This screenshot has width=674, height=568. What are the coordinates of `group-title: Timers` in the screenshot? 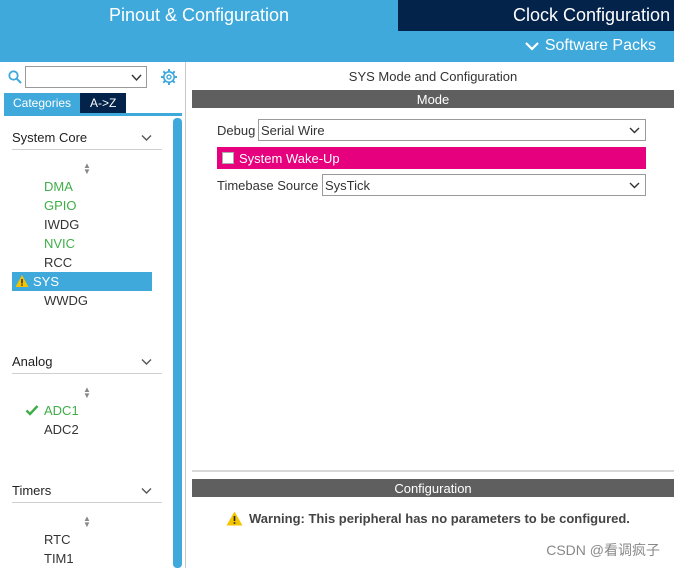 It's located at (32, 490).